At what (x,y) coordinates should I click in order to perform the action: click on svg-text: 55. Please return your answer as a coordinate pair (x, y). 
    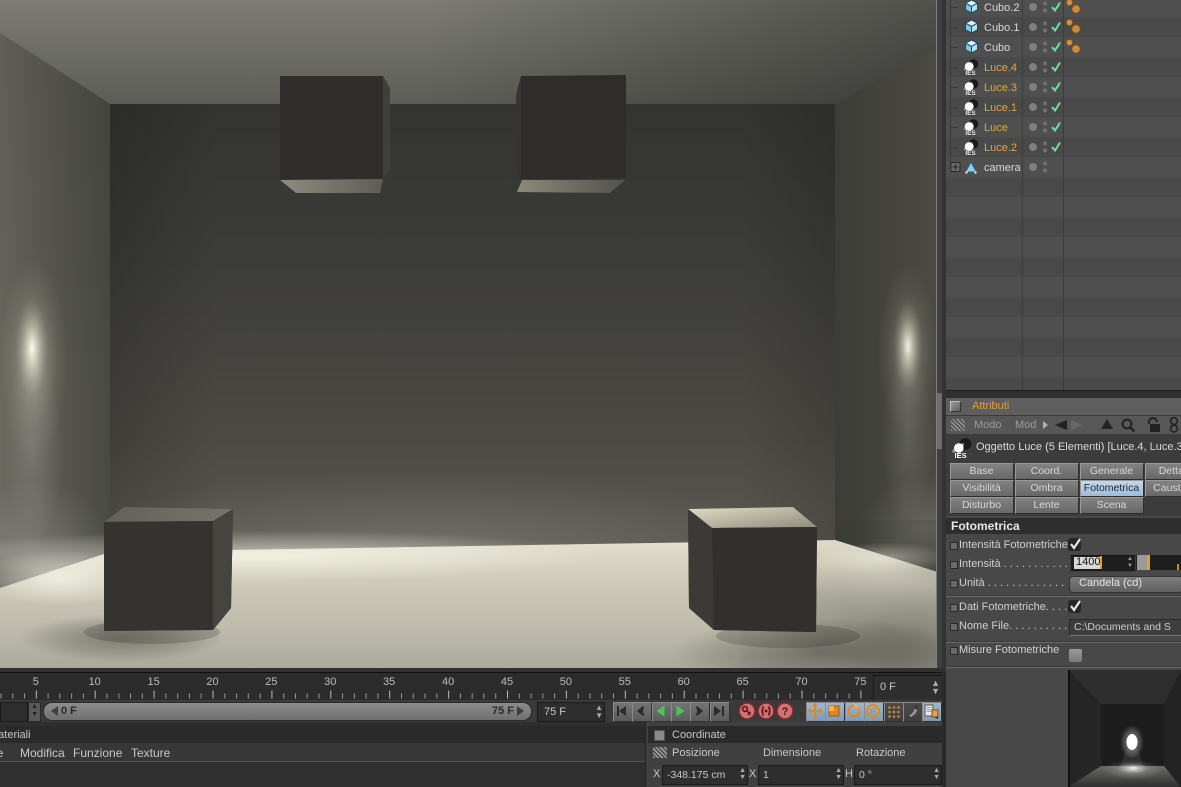
    Looking at the image, I should click on (625, 682).